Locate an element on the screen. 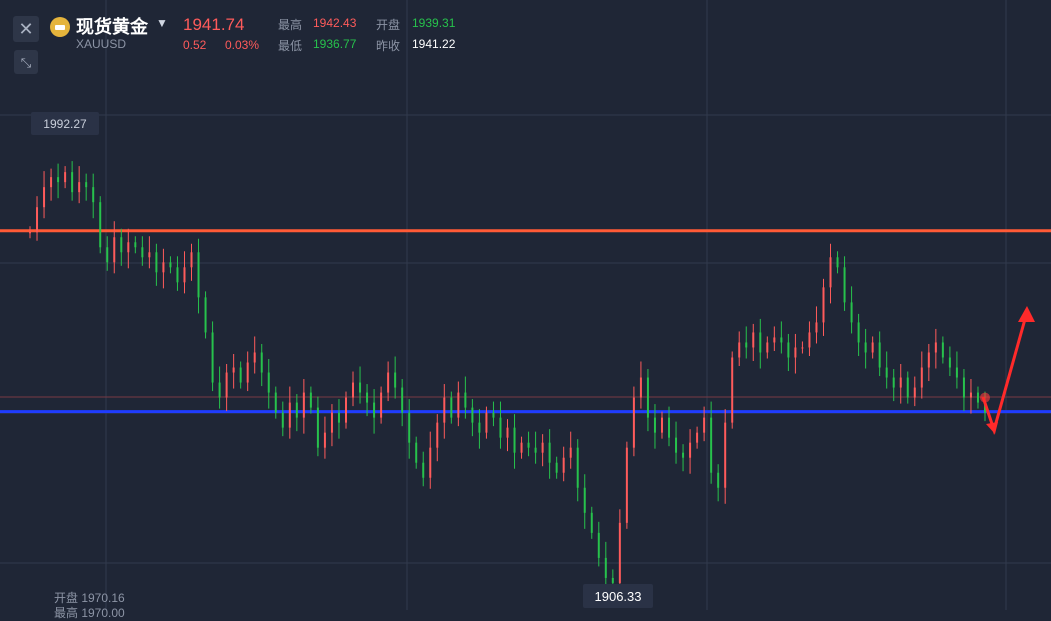  gold-icon is located at coordinates (60, 27).